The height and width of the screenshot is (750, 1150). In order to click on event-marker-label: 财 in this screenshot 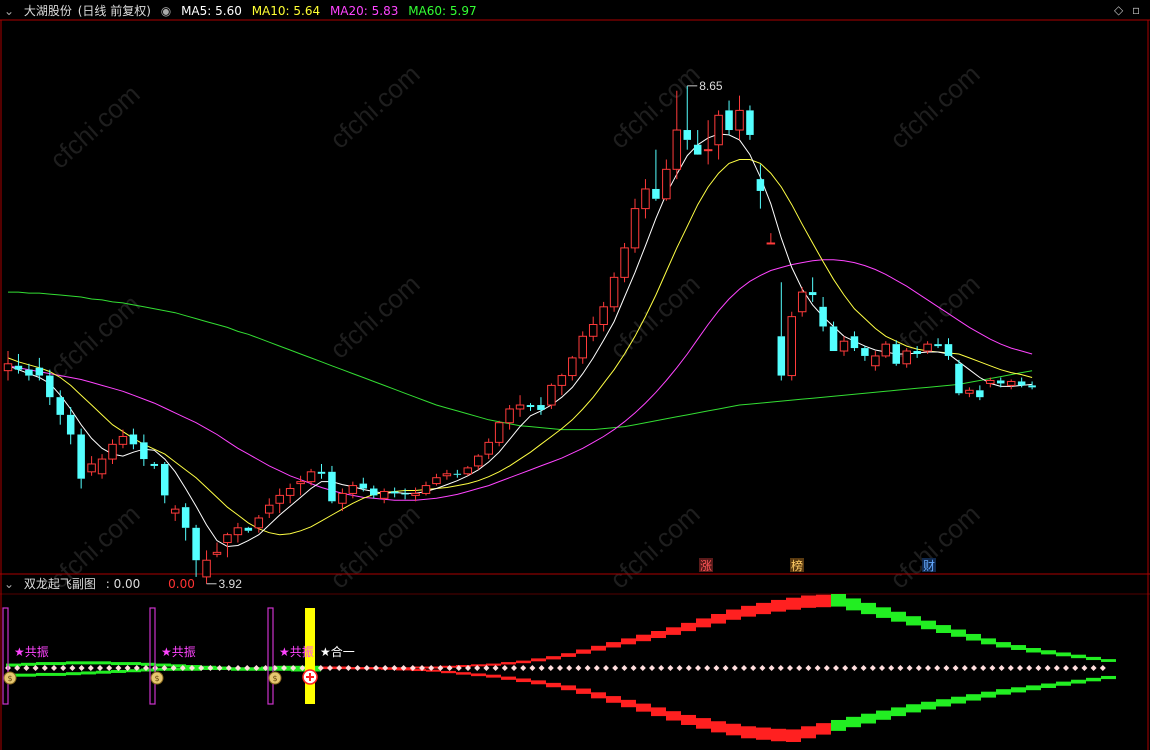, I will do `click(929, 566)`.